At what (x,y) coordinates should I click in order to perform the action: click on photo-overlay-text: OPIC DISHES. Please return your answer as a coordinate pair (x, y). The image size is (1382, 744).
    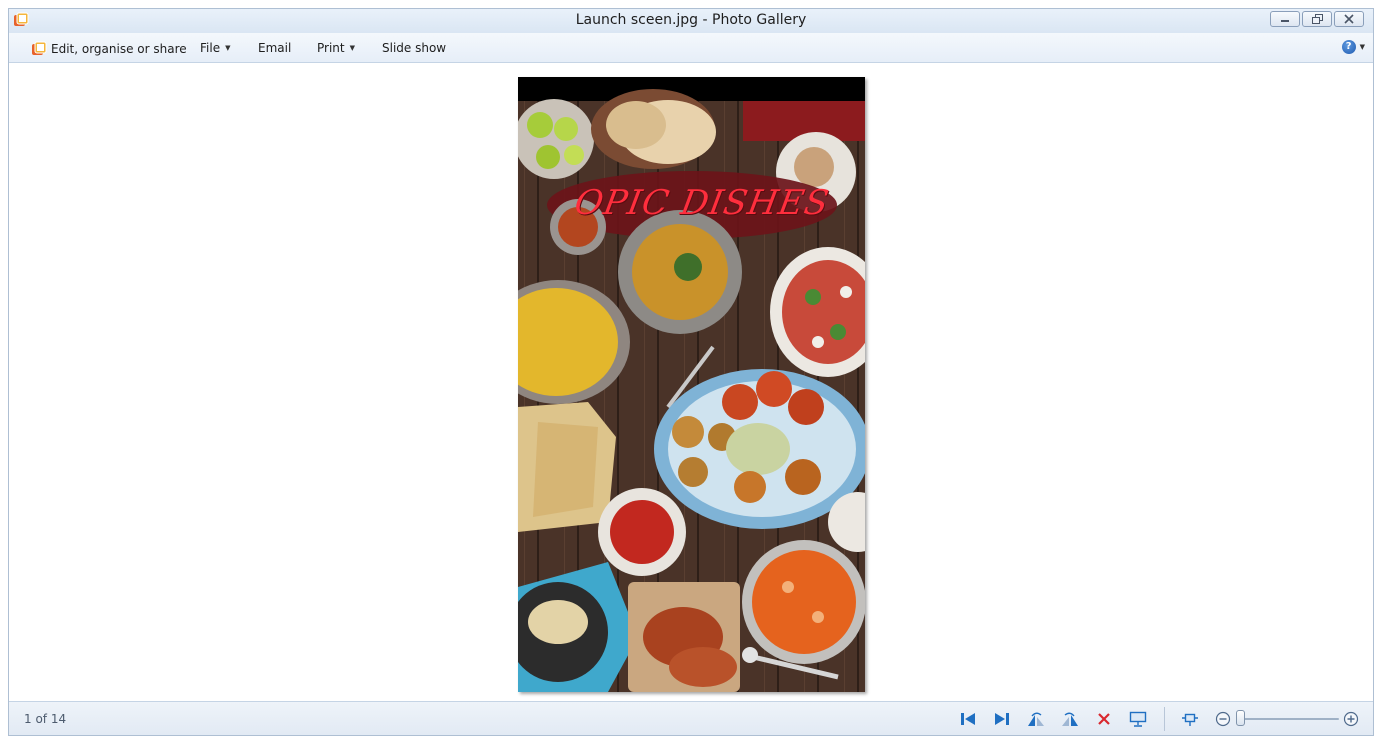
    Looking at the image, I should click on (702, 203).